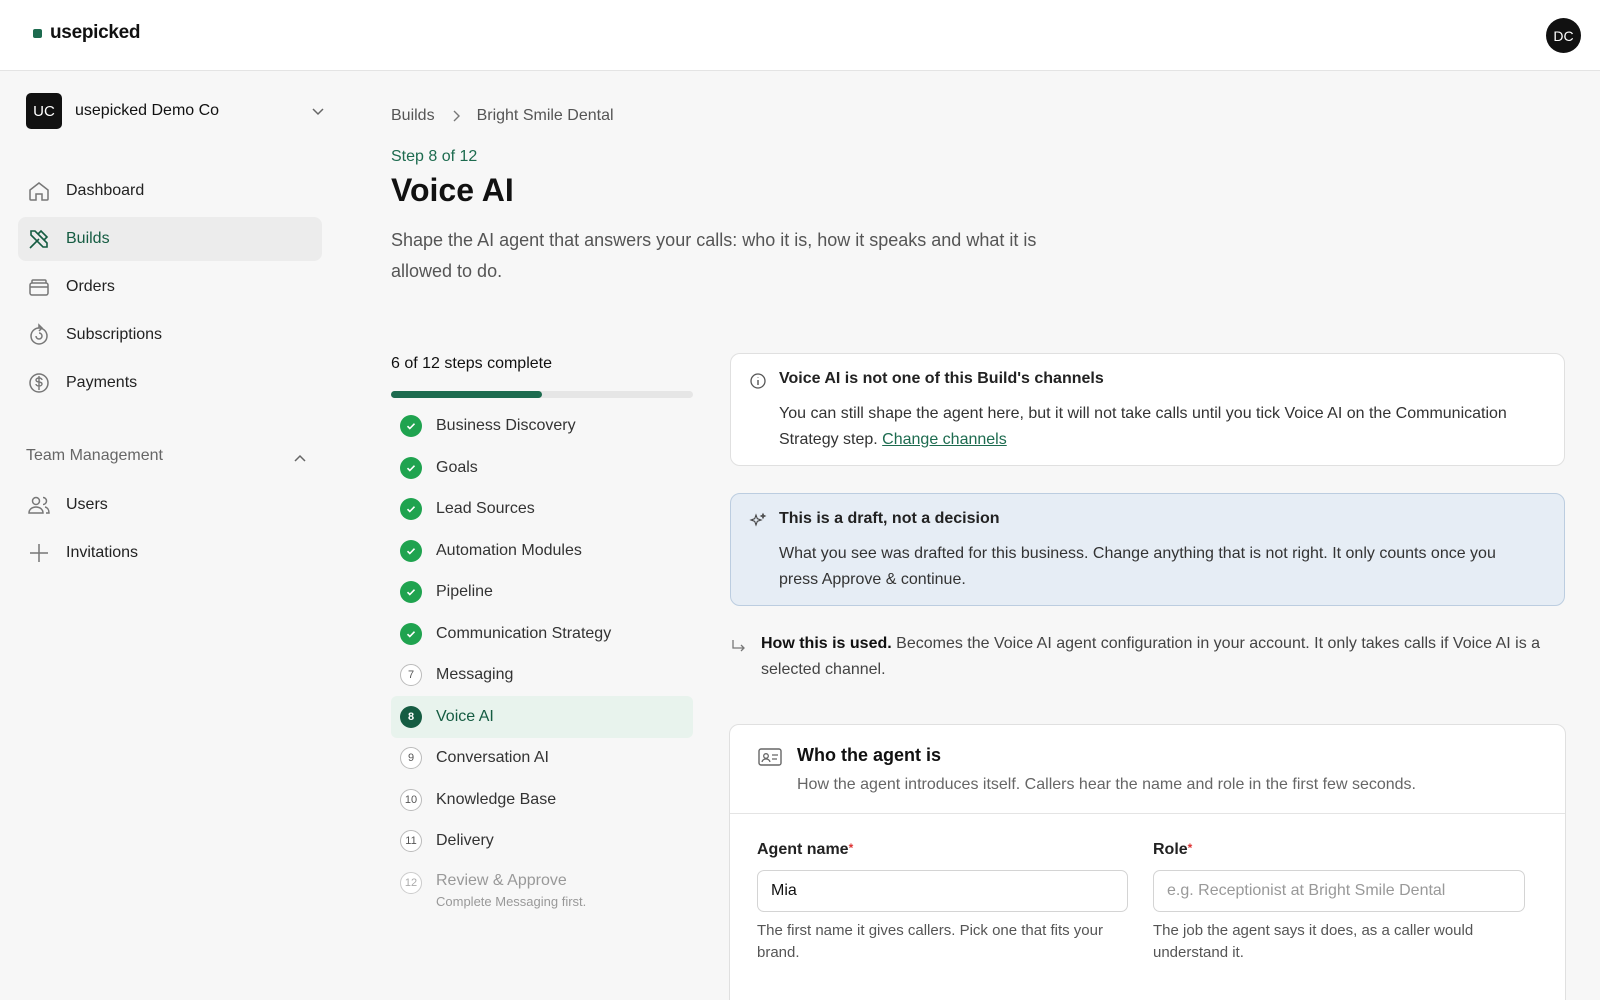 This screenshot has width=1600, height=1000. I want to click on sidebar-item-builds: Builds, so click(170, 239).